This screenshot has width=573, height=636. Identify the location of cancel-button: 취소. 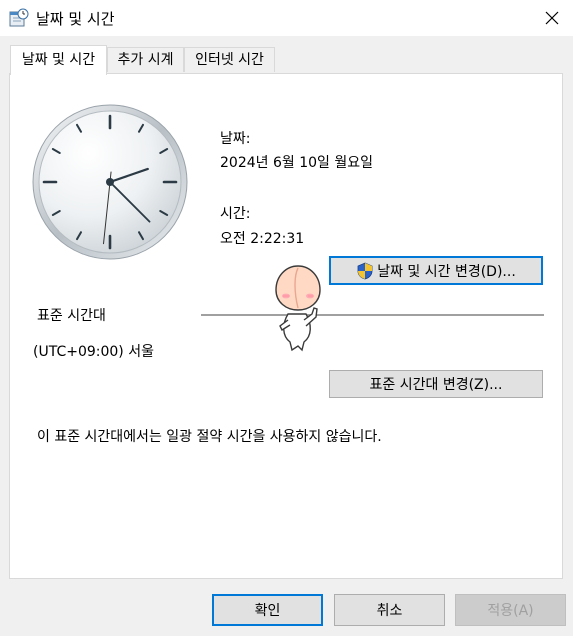
(389, 610).